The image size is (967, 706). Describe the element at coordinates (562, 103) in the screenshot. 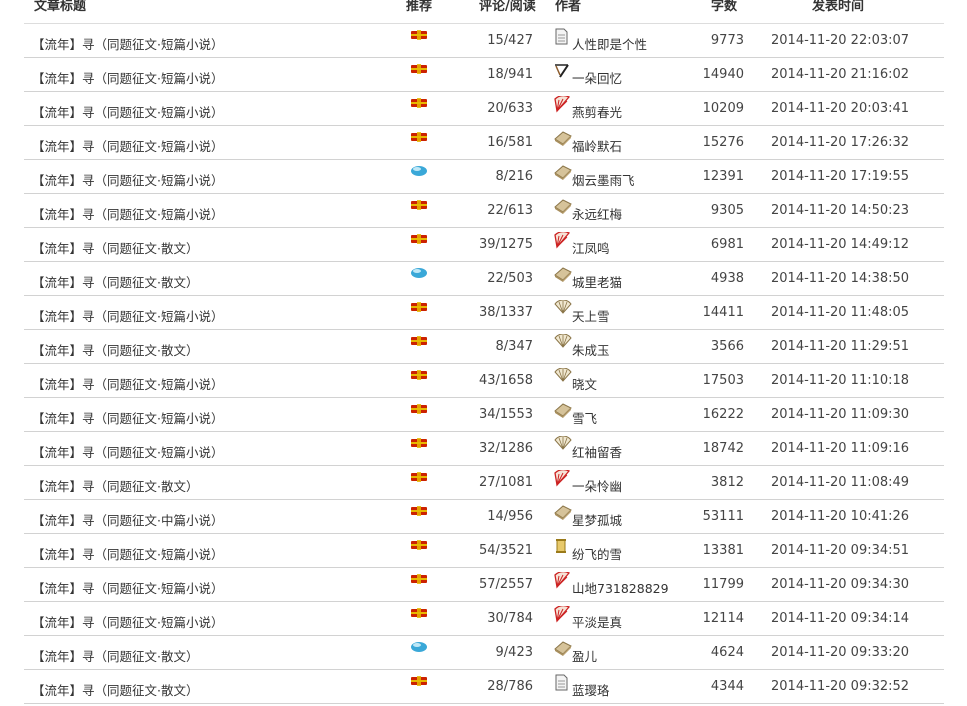

I see `red-fan-icon` at that location.